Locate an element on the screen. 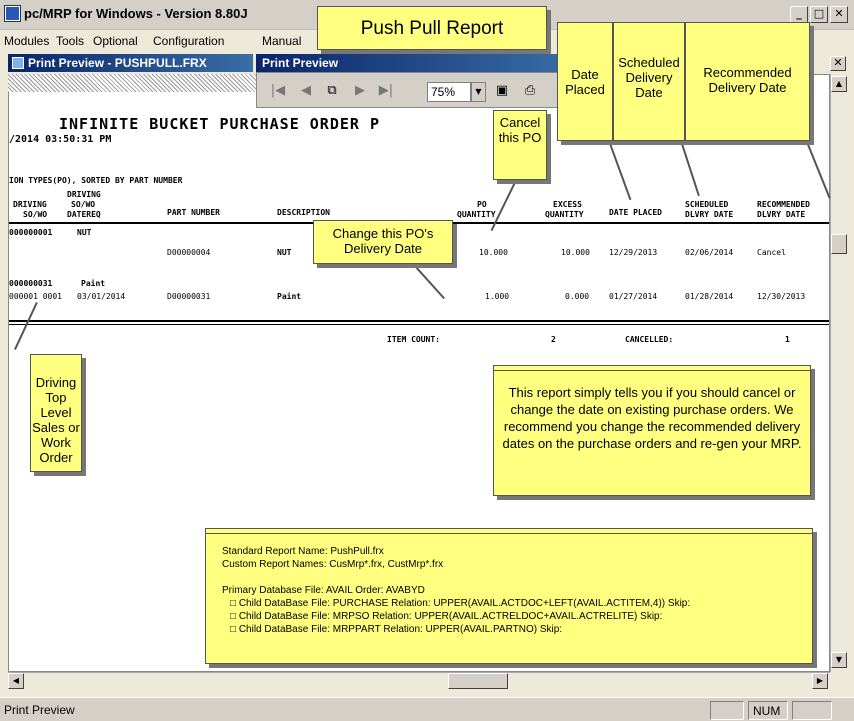 This screenshot has height=721, width=854. push-pull-title-callout: Push Pull Report is located at coordinates (432, 28).